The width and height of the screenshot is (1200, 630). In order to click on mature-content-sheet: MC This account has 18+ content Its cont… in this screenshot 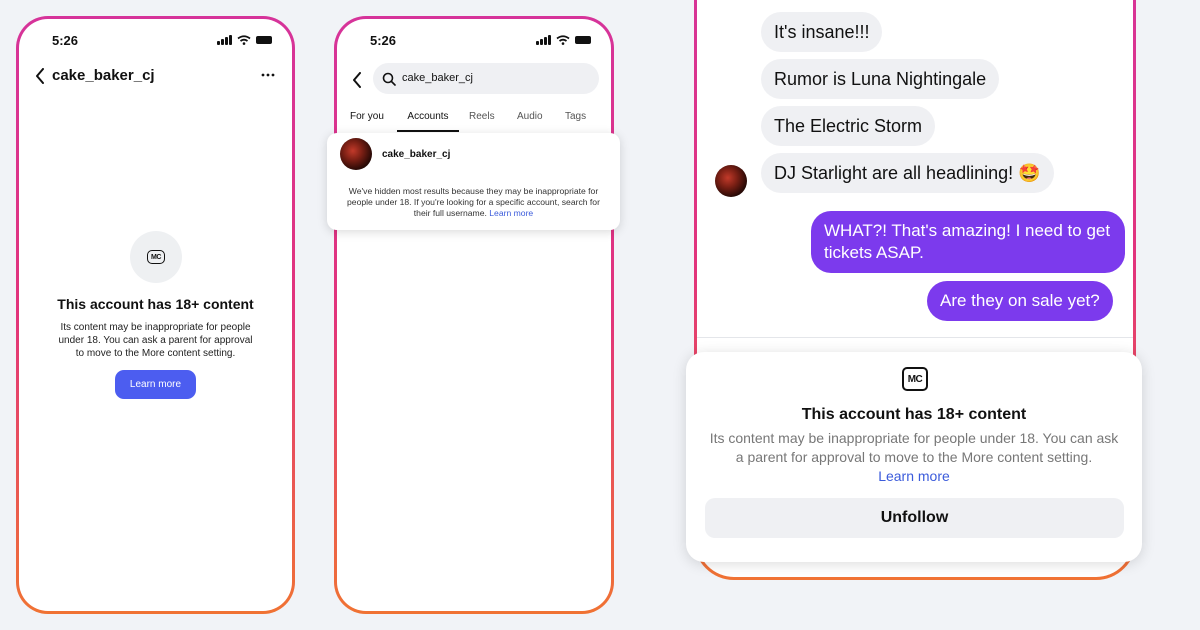, I will do `click(914, 457)`.